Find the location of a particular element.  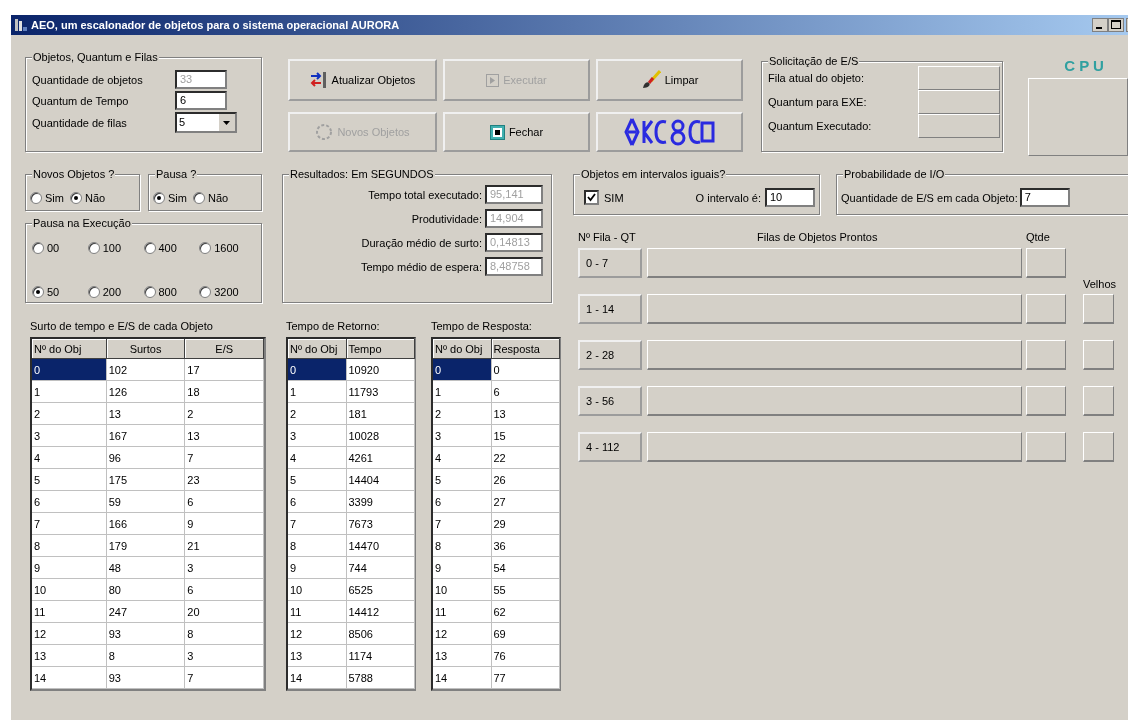

table-cell: 10028 is located at coordinates (380, 435).